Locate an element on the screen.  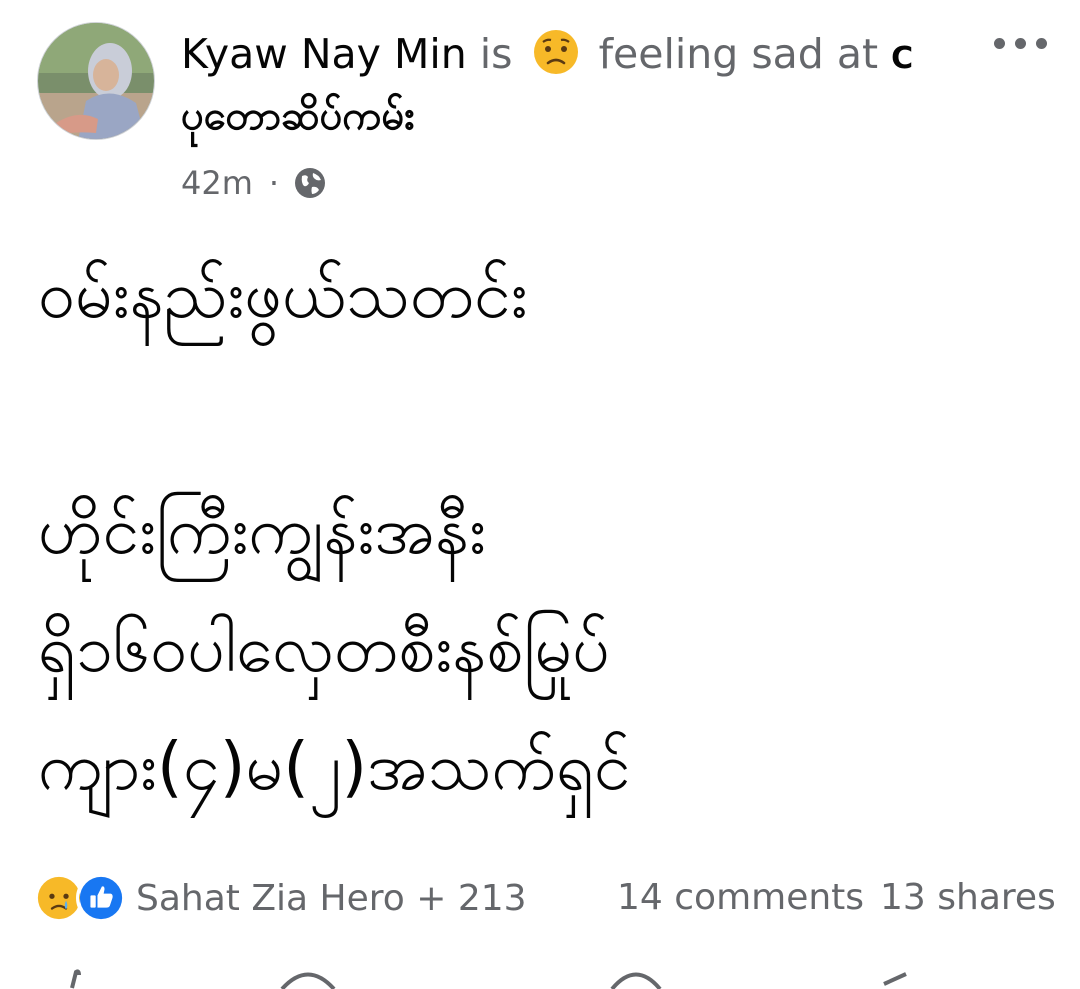
comments-count: 14 comments is located at coordinates (740, 898).